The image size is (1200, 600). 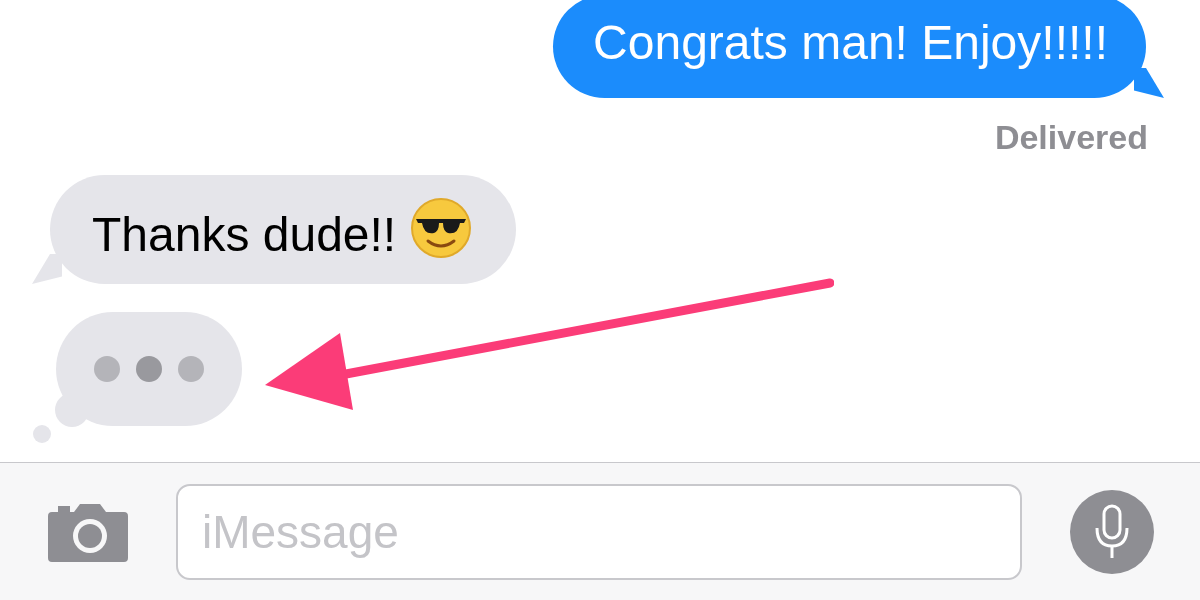 I want to click on camera-icon, so click(x=88, y=531).